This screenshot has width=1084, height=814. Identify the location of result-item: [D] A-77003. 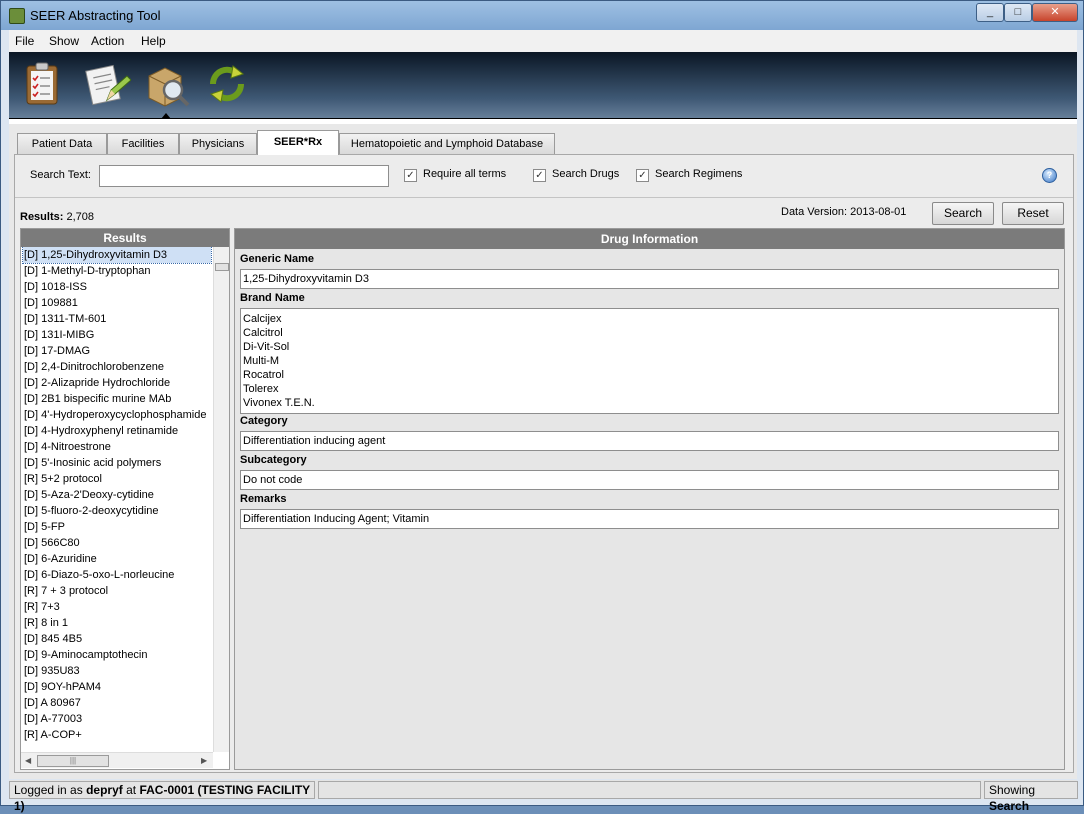
(117, 719).